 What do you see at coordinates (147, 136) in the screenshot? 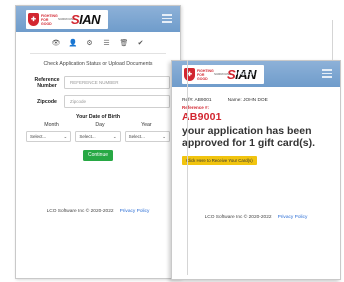
I see `year-select: Select... ⌄` at bounding box center [147, 136].